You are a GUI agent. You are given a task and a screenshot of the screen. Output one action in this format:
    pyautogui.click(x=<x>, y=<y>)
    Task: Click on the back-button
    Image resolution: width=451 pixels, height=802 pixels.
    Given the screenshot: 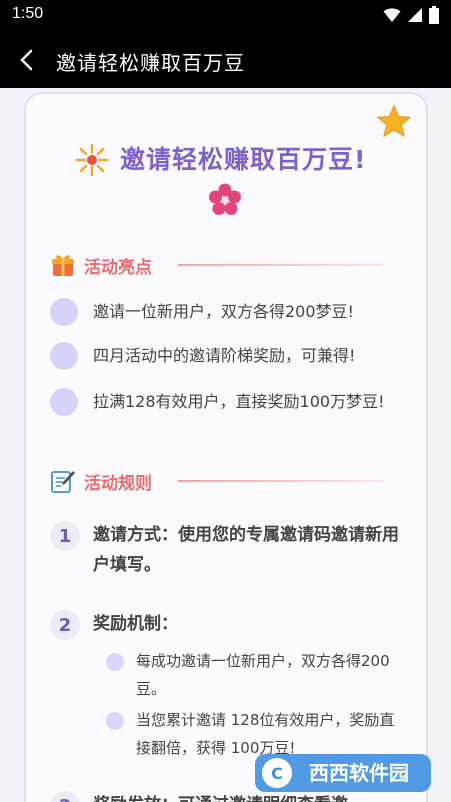 What is the action you would take?
    pyautogui.click(x=26, y=60)
    